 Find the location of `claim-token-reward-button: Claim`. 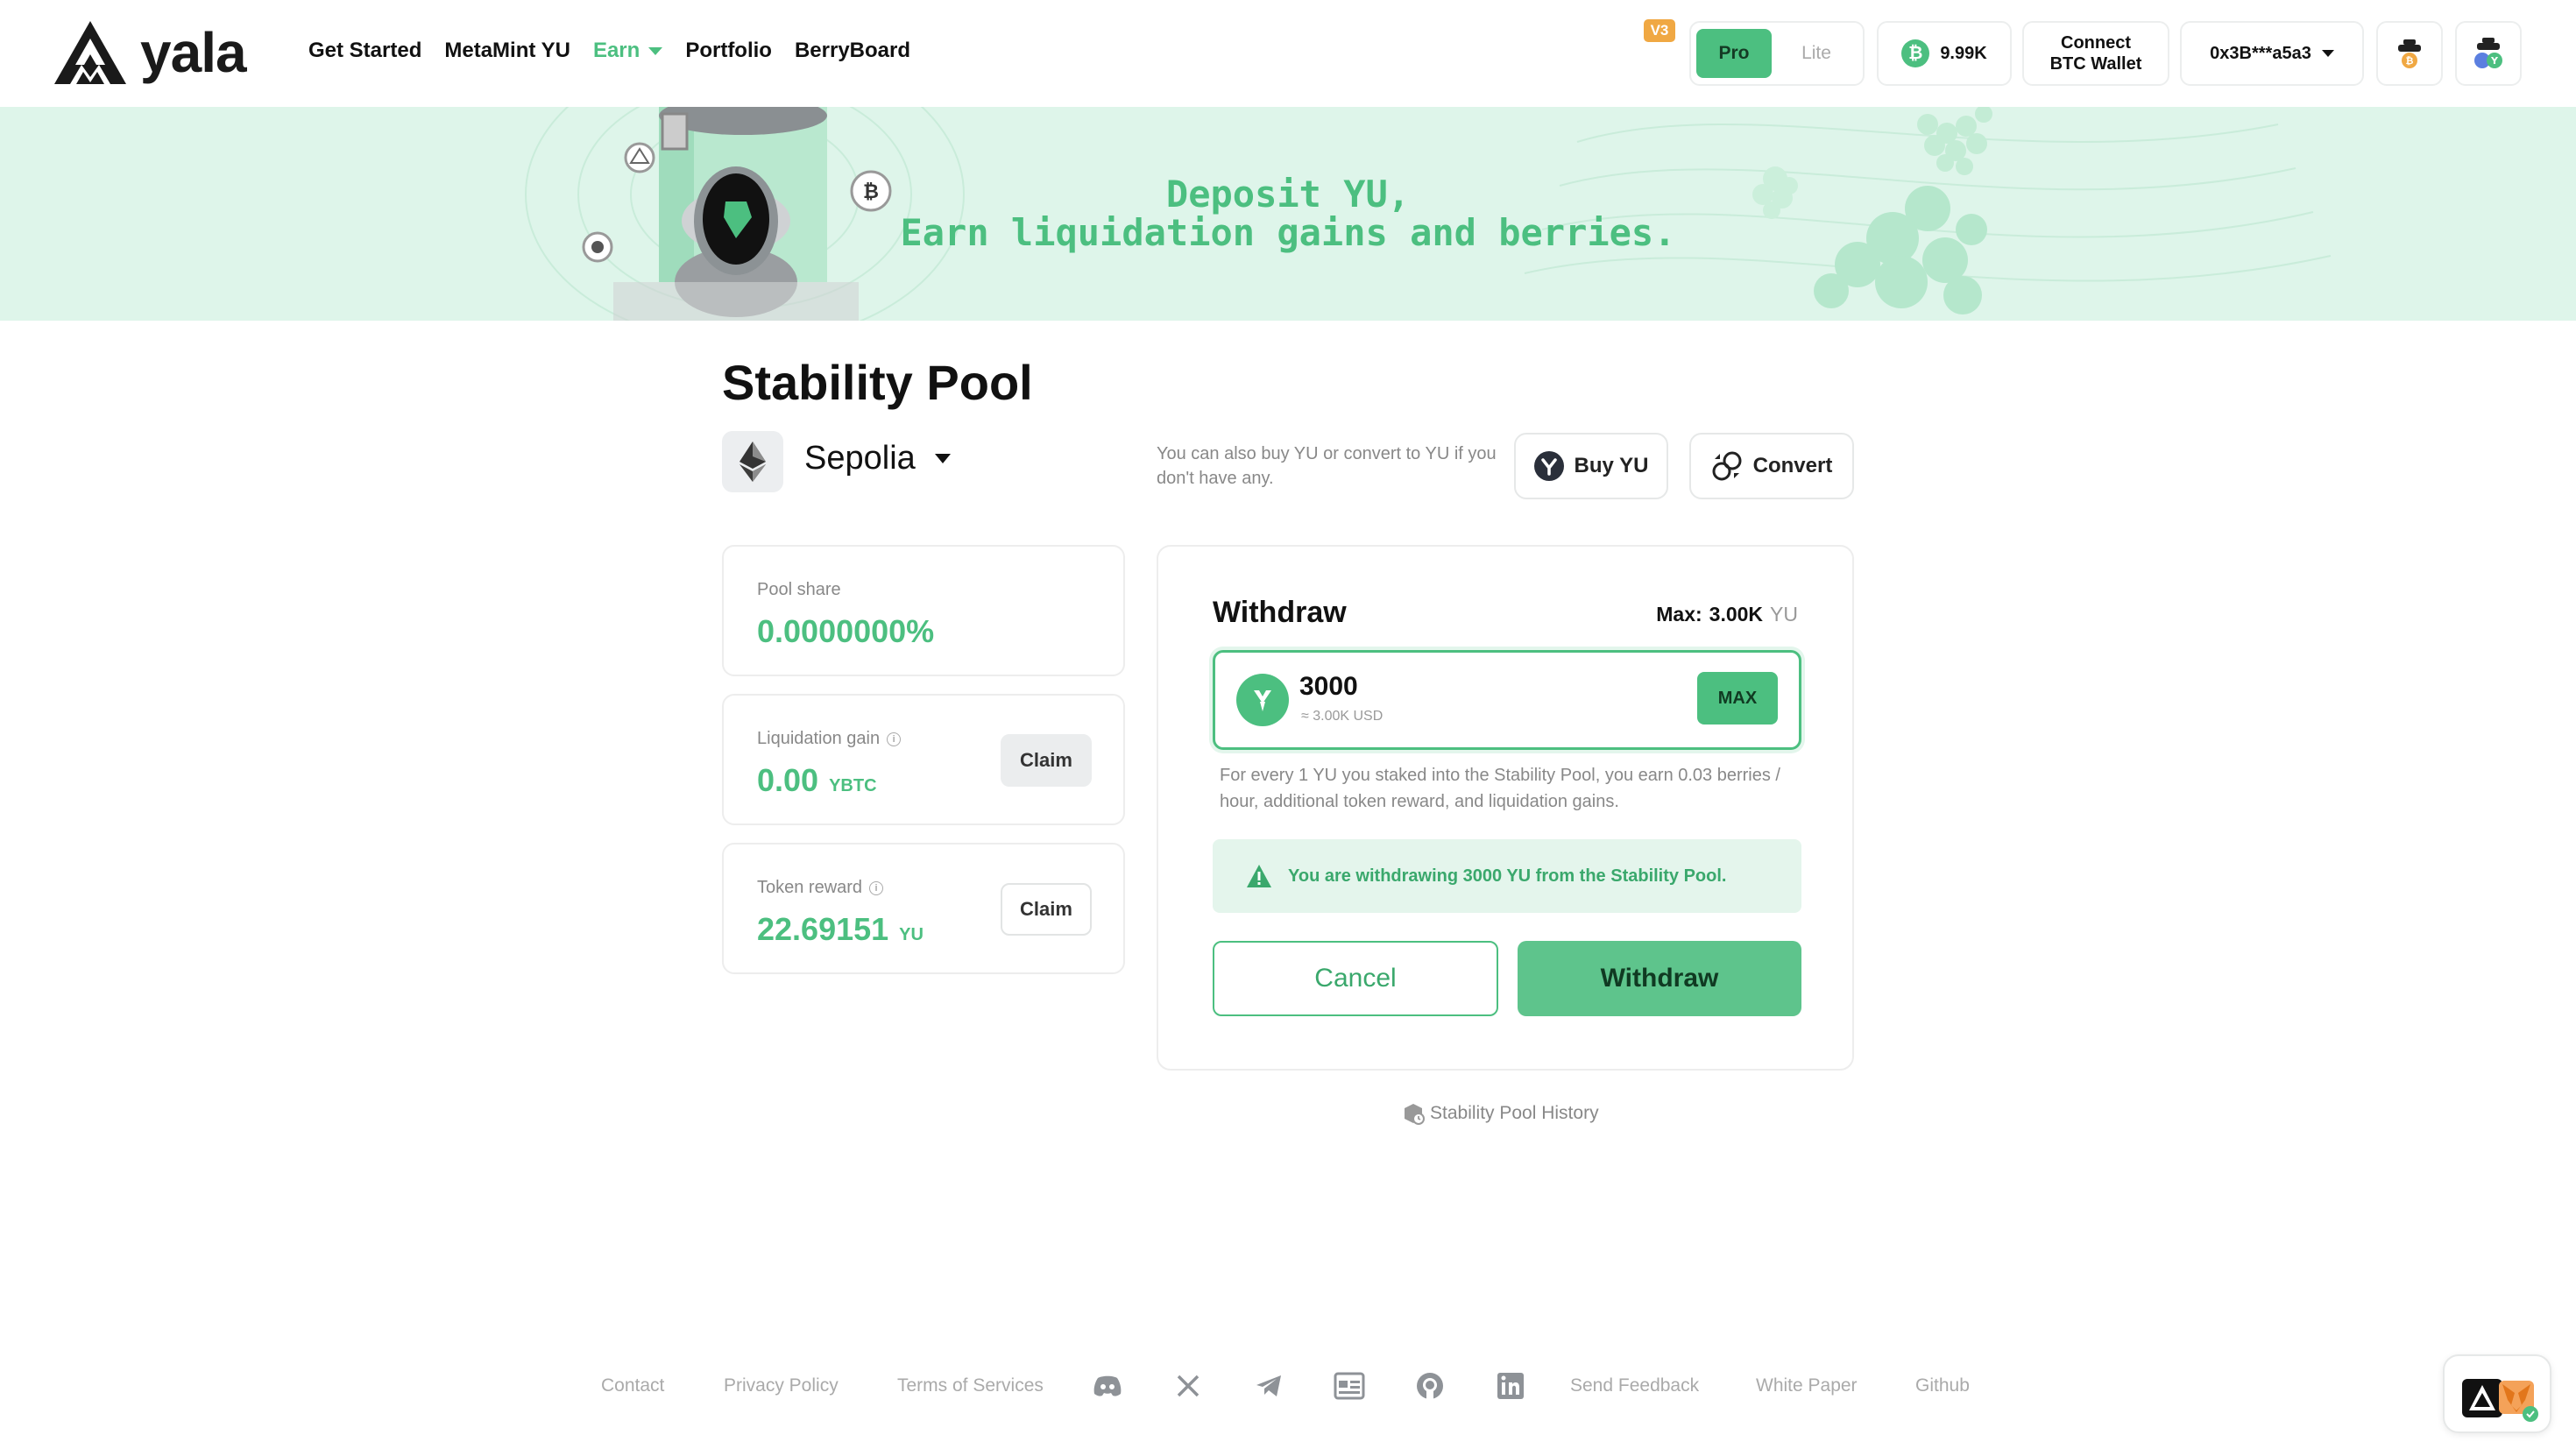

claim-token-reward-button: Claim is located at coordinates (1046, 909).